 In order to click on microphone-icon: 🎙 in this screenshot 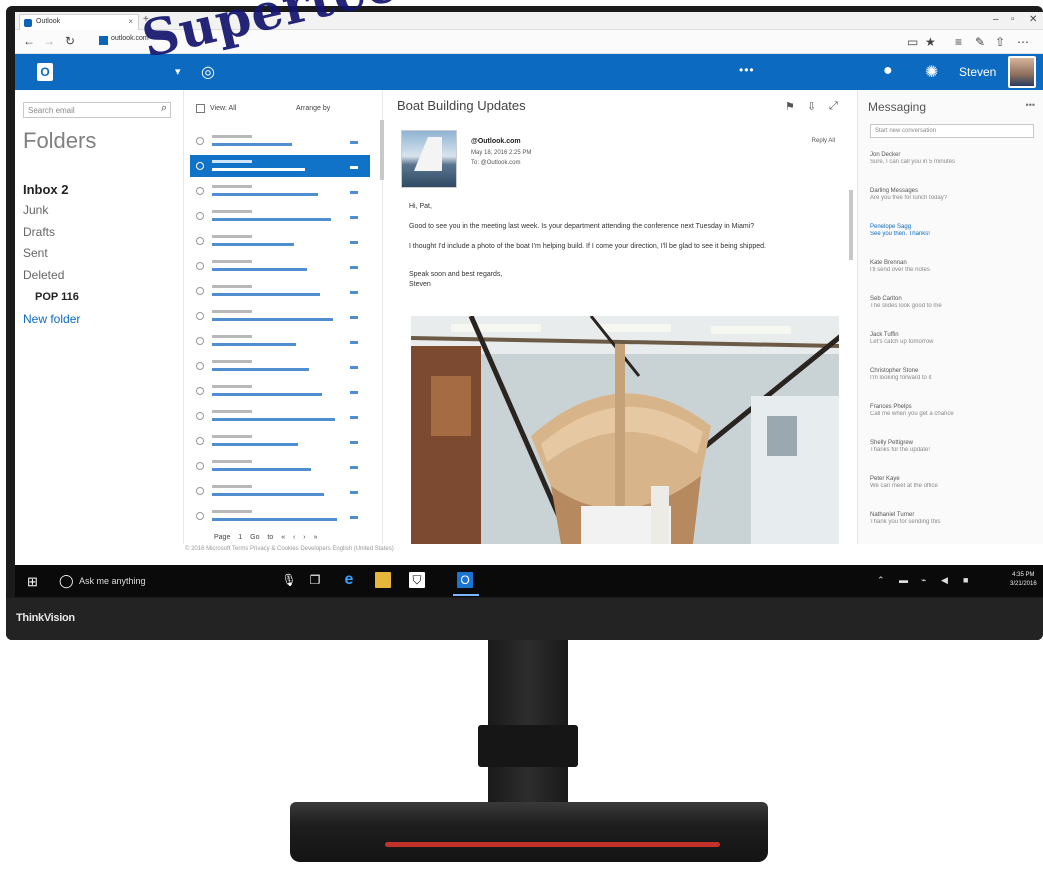, I will do `click(289, 580)`.